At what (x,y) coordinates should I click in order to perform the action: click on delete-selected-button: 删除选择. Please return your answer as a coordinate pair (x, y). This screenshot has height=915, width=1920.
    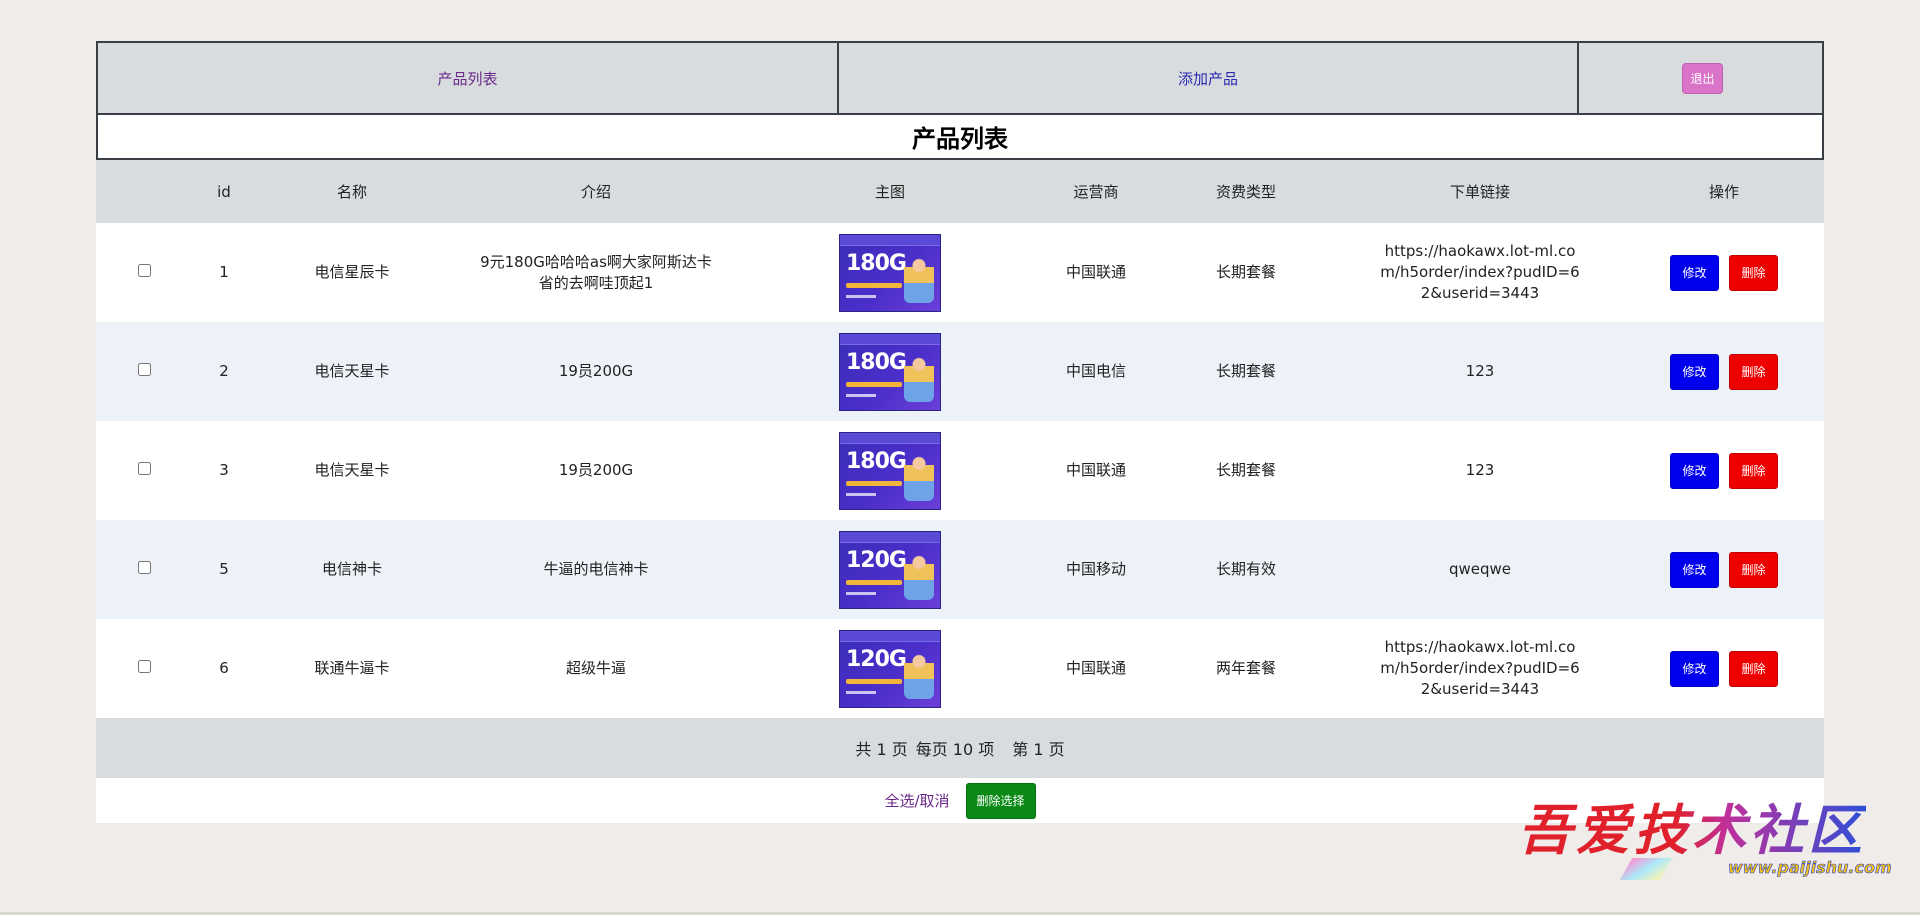
    Looking at the image, I should click on (1000, 800).